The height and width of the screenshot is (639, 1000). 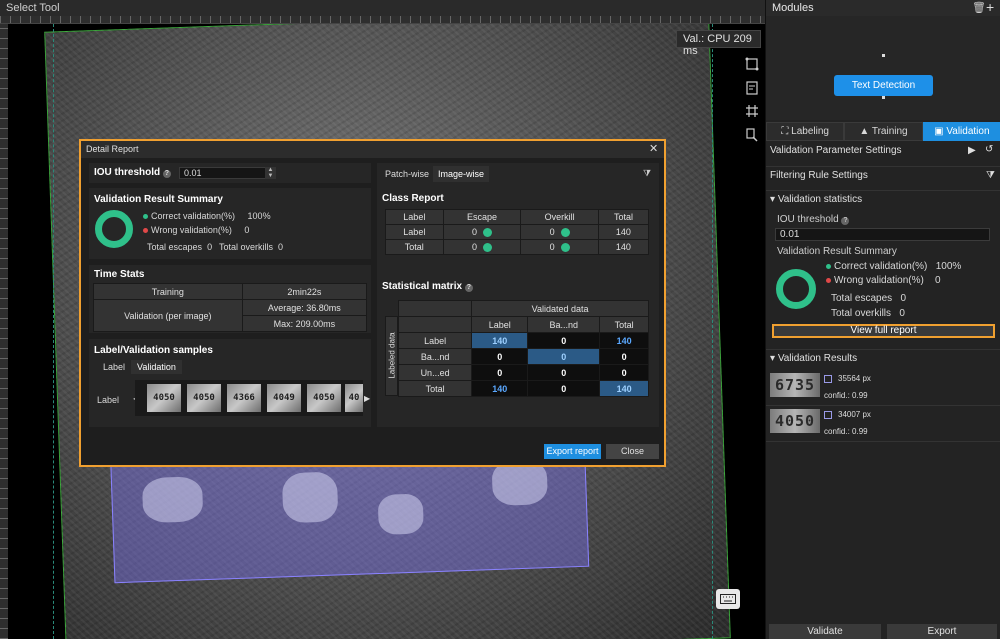 What do you see at coordinates (244, 398) in the screenshot?
I see `sample-thumbnail: 4366` at bounding box center [244, 398].